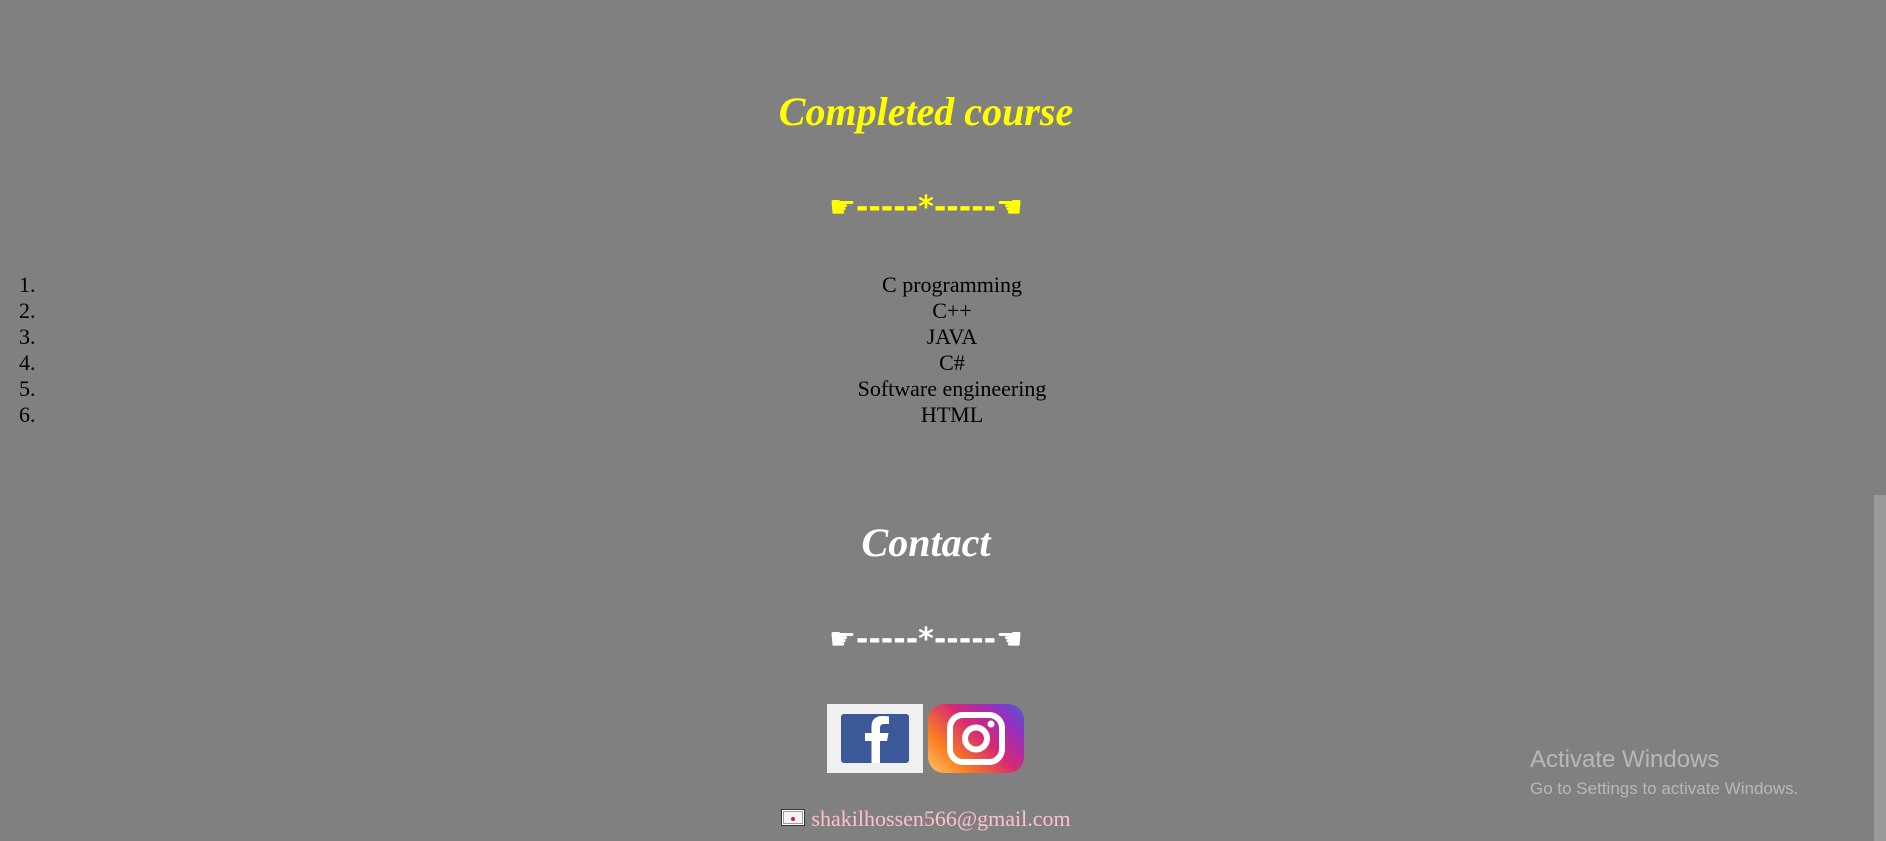  I want to click on facebook-icon, so click(875, 738).